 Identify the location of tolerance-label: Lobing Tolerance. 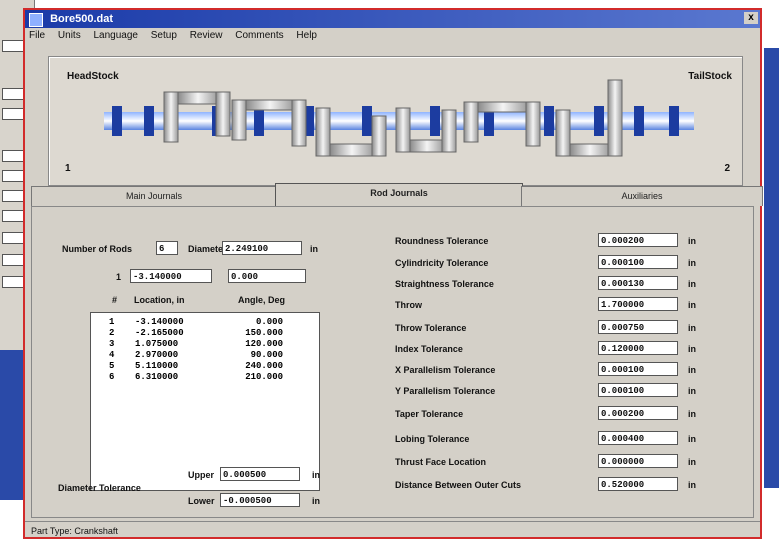
(432, 439).